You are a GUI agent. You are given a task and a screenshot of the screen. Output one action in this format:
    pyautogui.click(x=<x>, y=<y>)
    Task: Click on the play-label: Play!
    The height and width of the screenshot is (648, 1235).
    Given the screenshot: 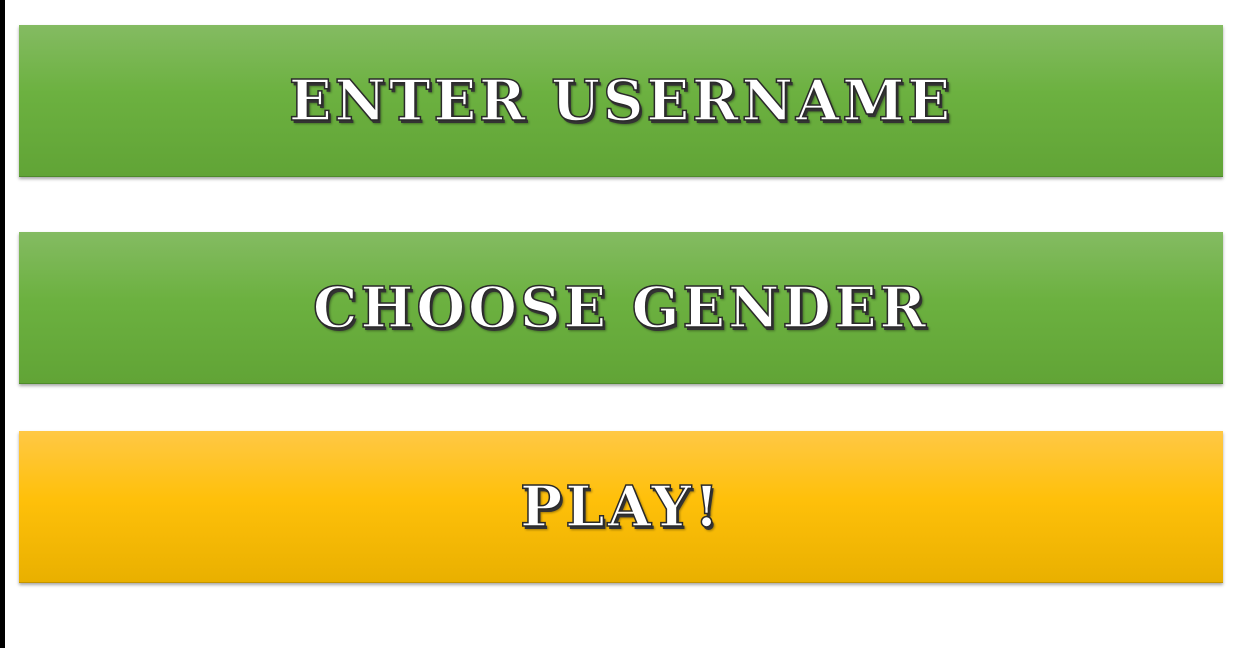 What is the action you would take?
    pyautogui.click(x=620, y=507)
    